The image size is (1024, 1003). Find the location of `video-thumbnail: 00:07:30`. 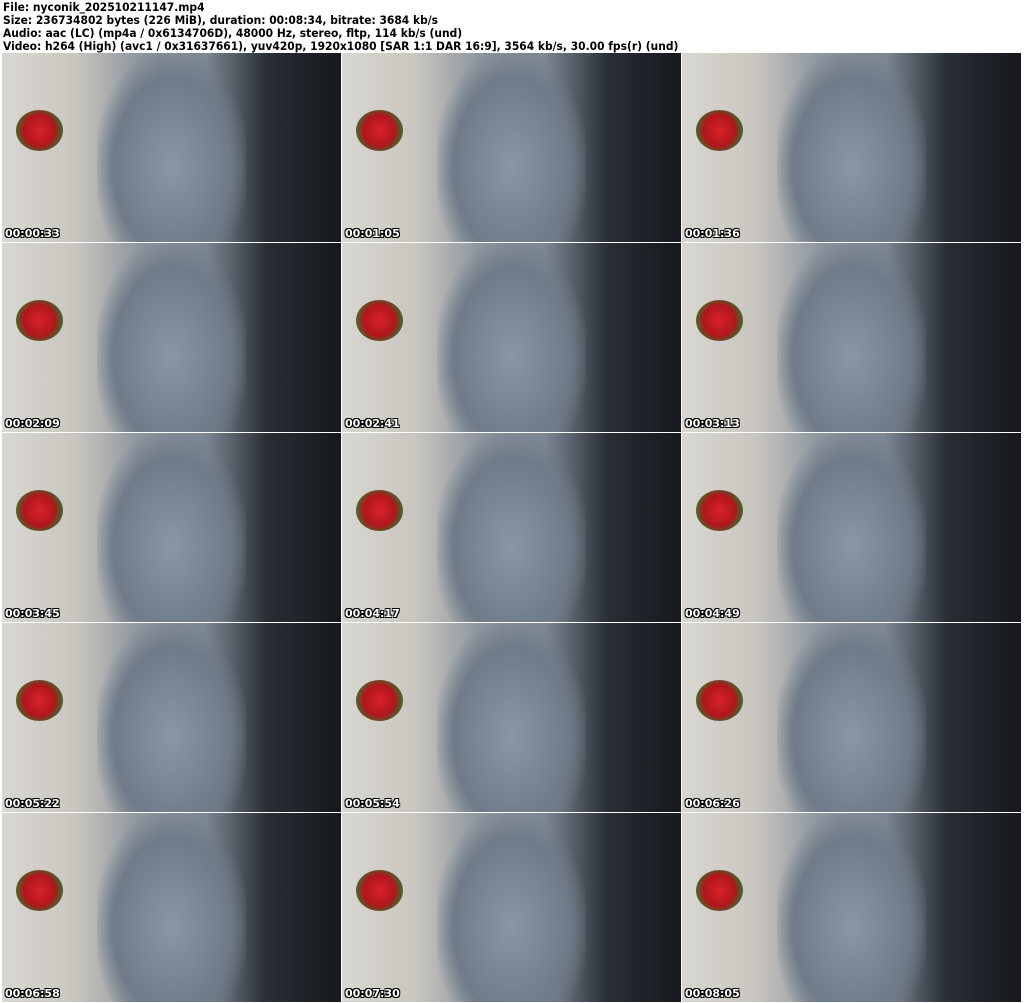

video-thumbnail: 00:07:30 is located at coordinates (511, 907).